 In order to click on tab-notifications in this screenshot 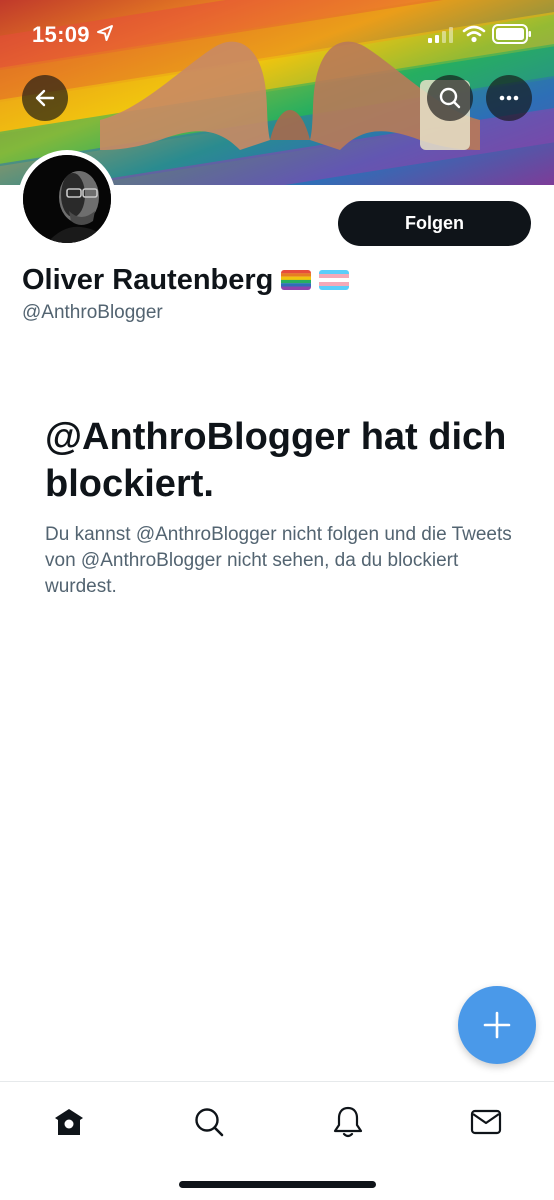, I will do `click(348, 1122)`.